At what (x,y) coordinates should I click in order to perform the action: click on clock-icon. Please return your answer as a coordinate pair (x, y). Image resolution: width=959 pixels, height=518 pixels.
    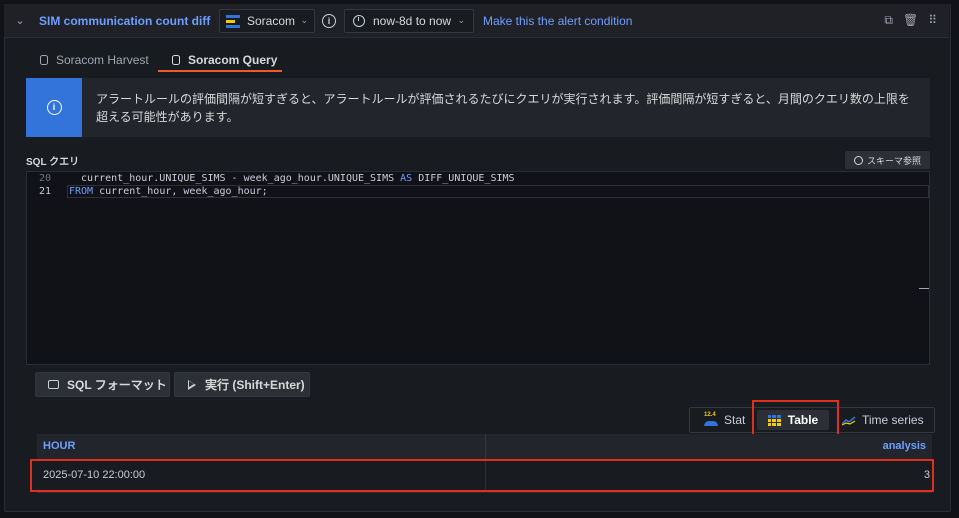
    Looking at the image, I should click on (359, 20).